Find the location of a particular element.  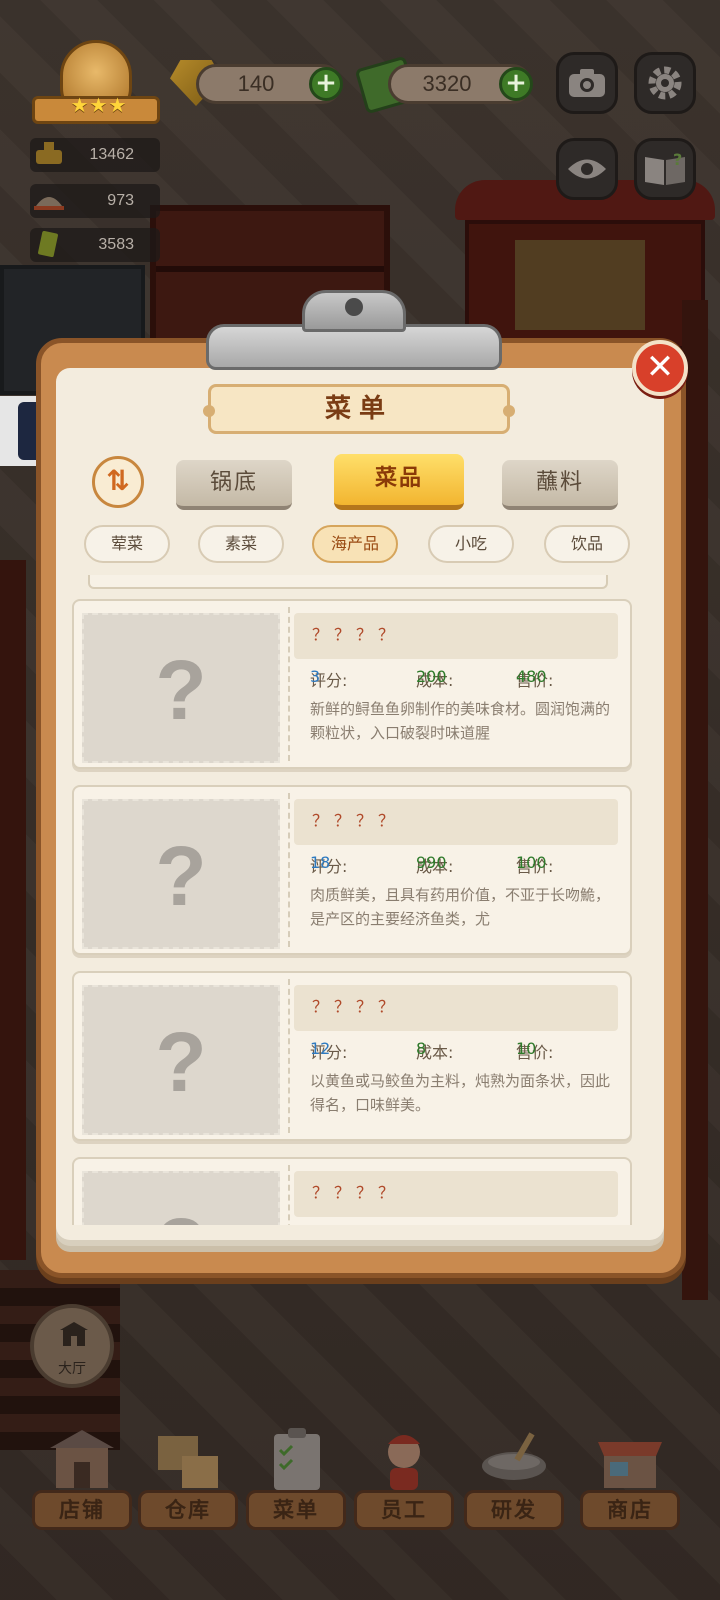

hall-building-icon is located at coordinates (74, 1334).